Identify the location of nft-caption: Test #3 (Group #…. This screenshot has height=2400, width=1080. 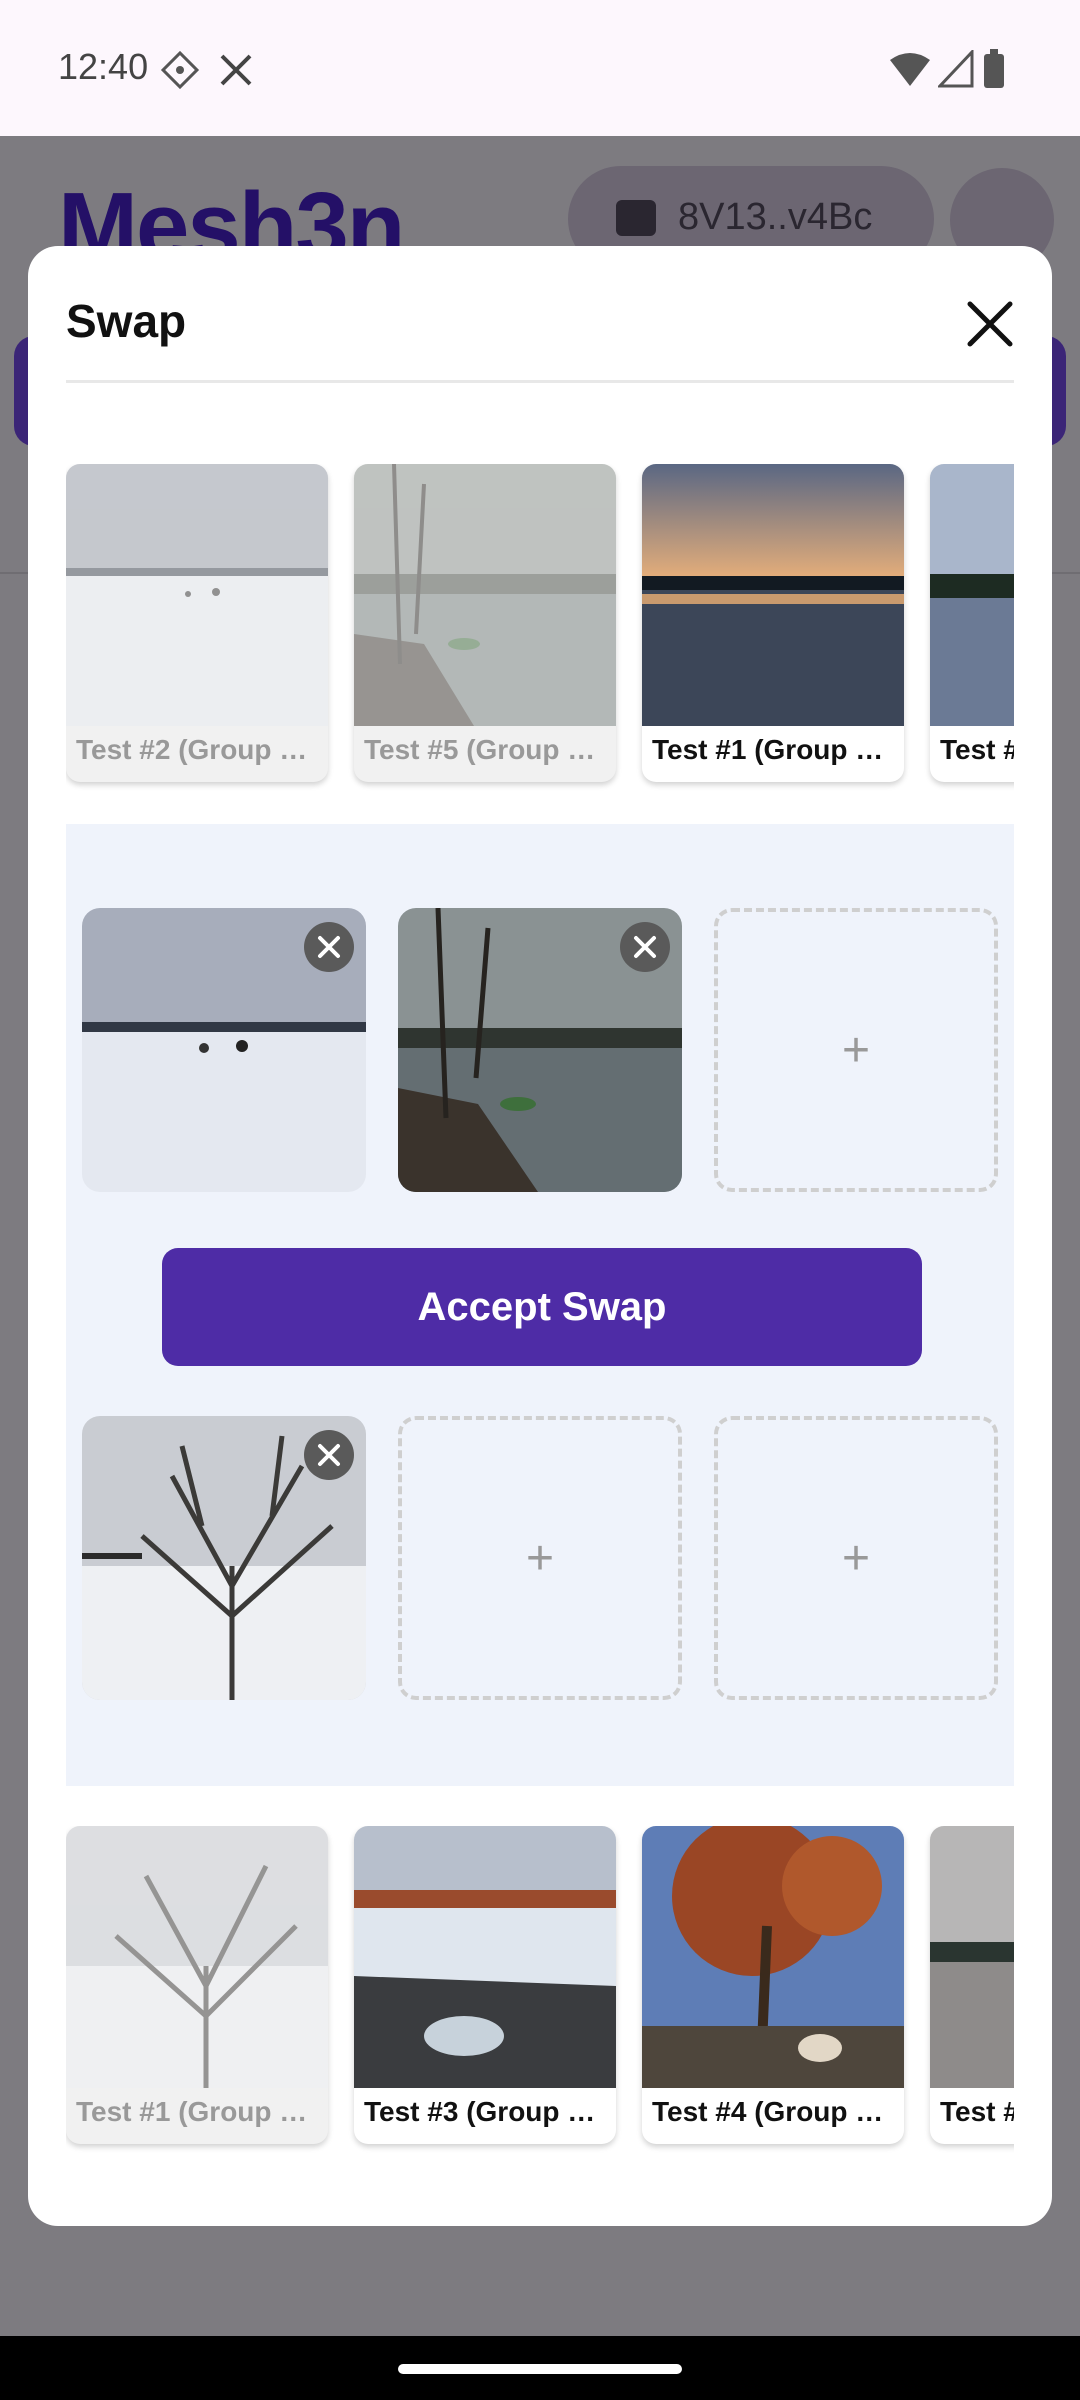
(486, 2111).